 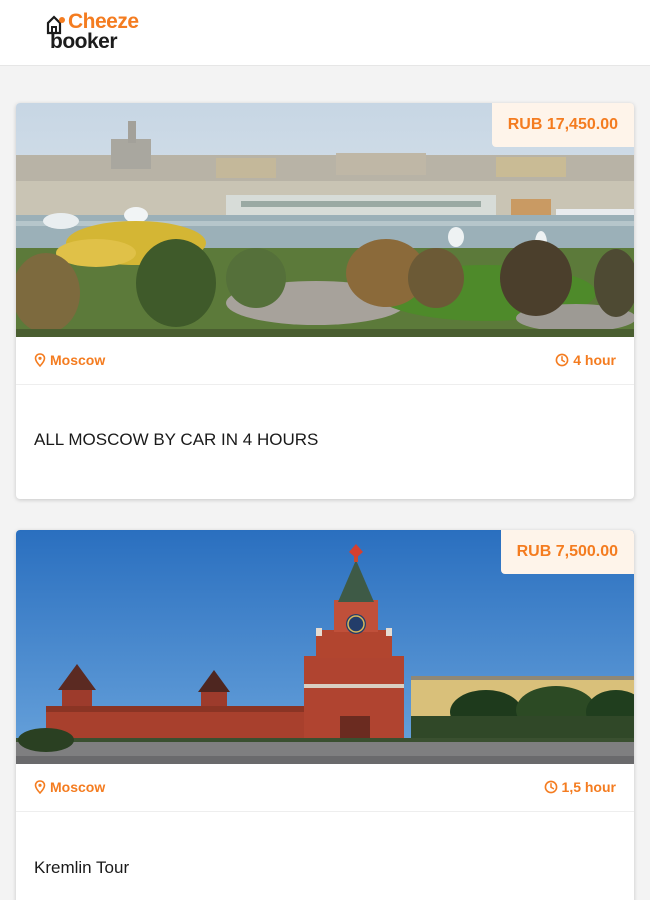 What do you see at coordinates (81, 868) in the screenshot?
I see `tour-title: Kremlin Tour` at bounding box center [81, 868].